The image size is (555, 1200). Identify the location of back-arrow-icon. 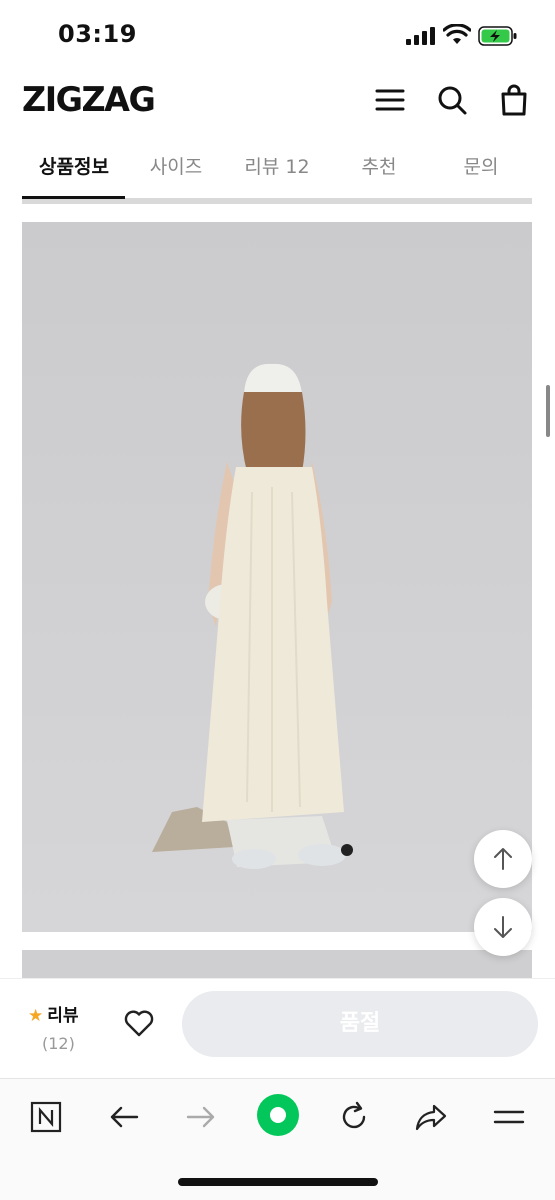
(124, 1117).